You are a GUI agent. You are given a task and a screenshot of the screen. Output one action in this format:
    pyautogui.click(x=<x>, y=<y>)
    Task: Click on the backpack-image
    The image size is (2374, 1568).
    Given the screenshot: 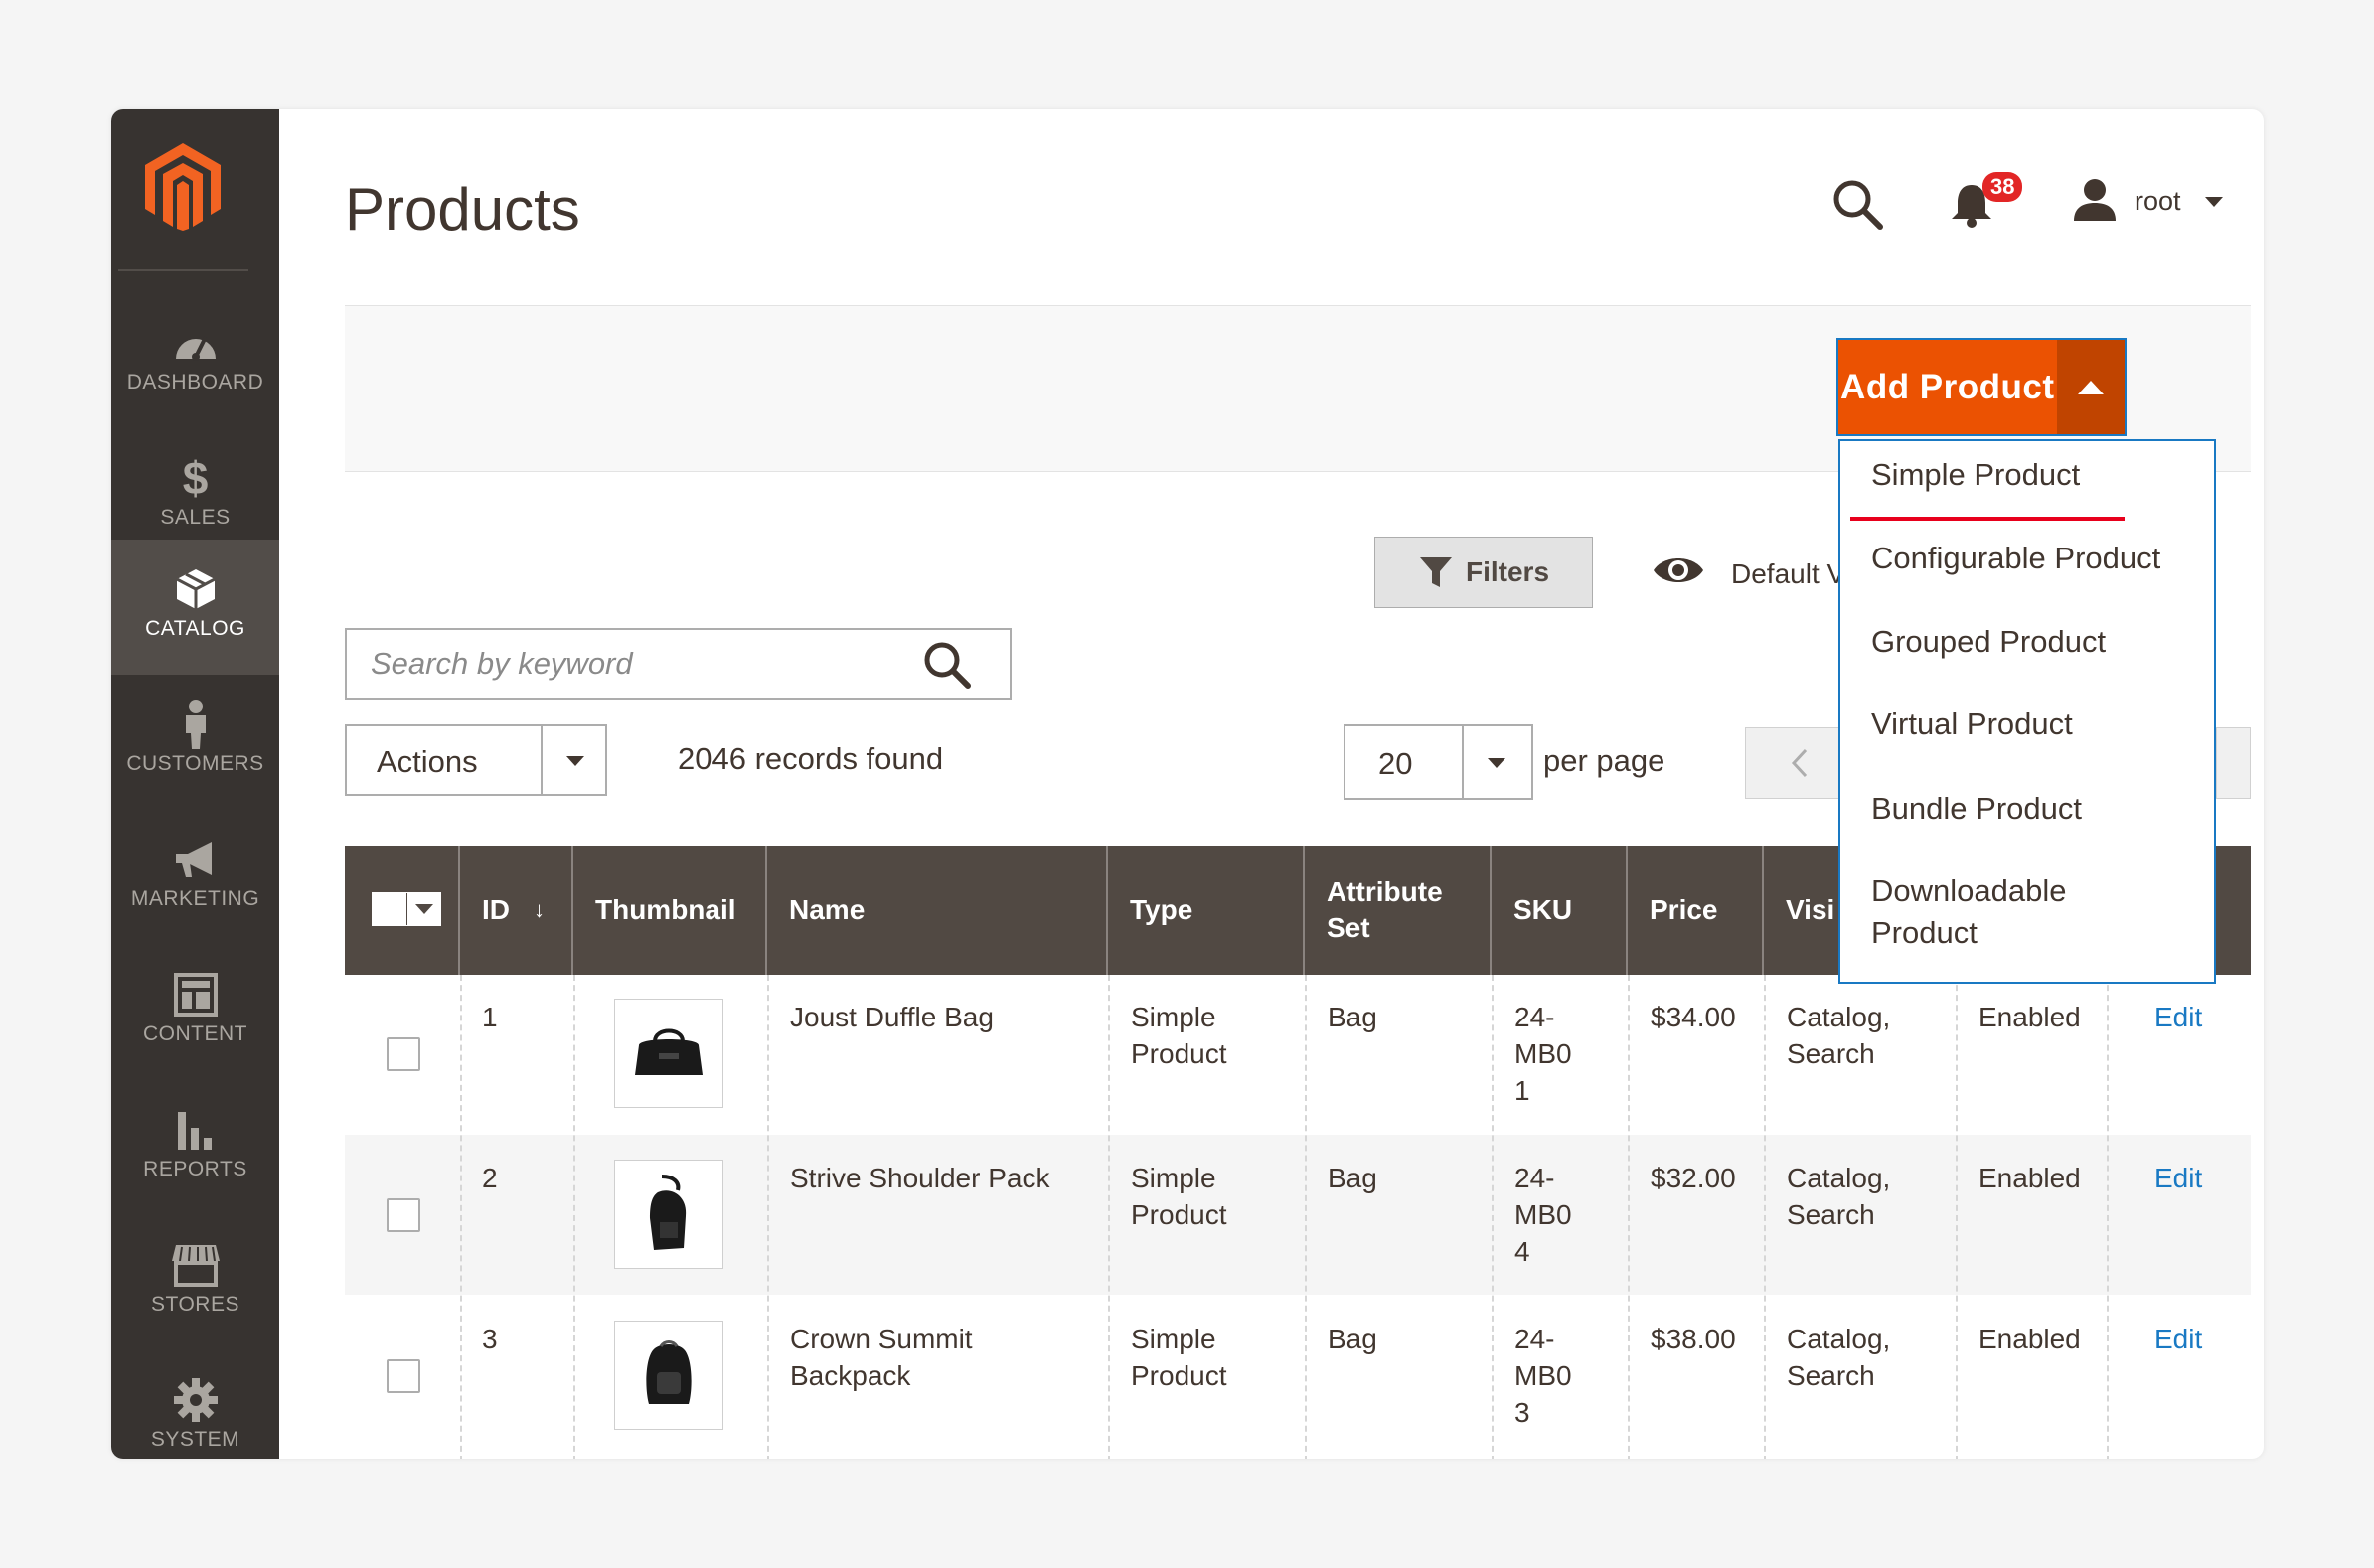 What is the action you would take?
    pyautogui.click(x=669, y=1372)
    